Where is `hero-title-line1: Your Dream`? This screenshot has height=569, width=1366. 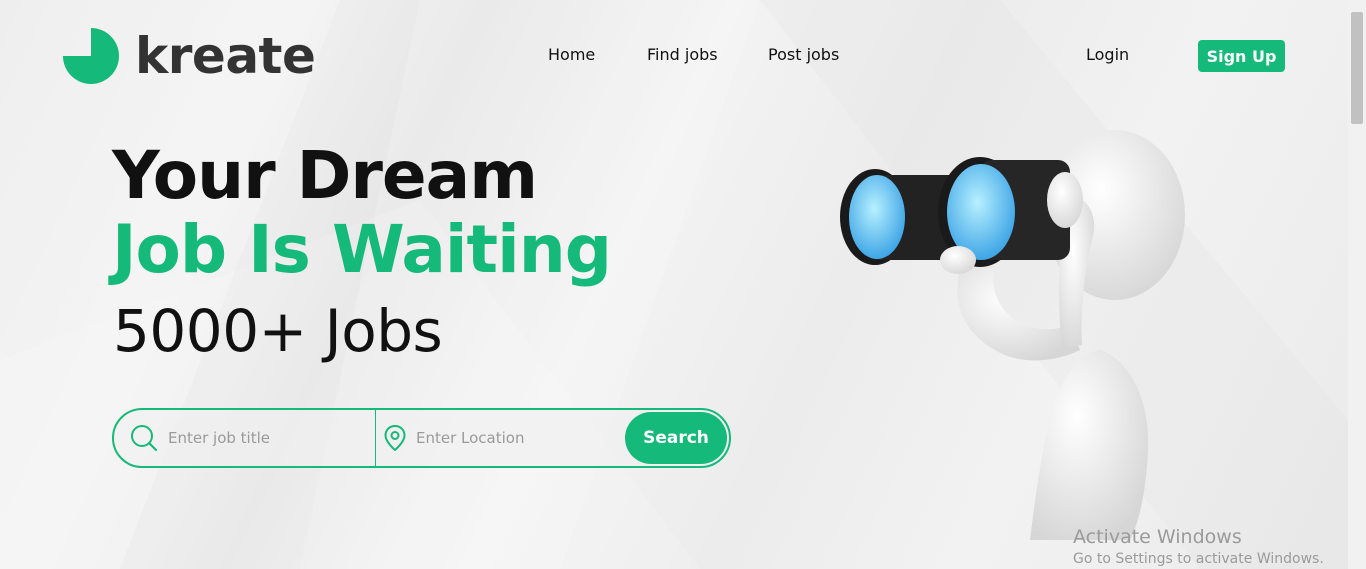 hero-title-line1: Your Dream is located at coordinates (325, 175).